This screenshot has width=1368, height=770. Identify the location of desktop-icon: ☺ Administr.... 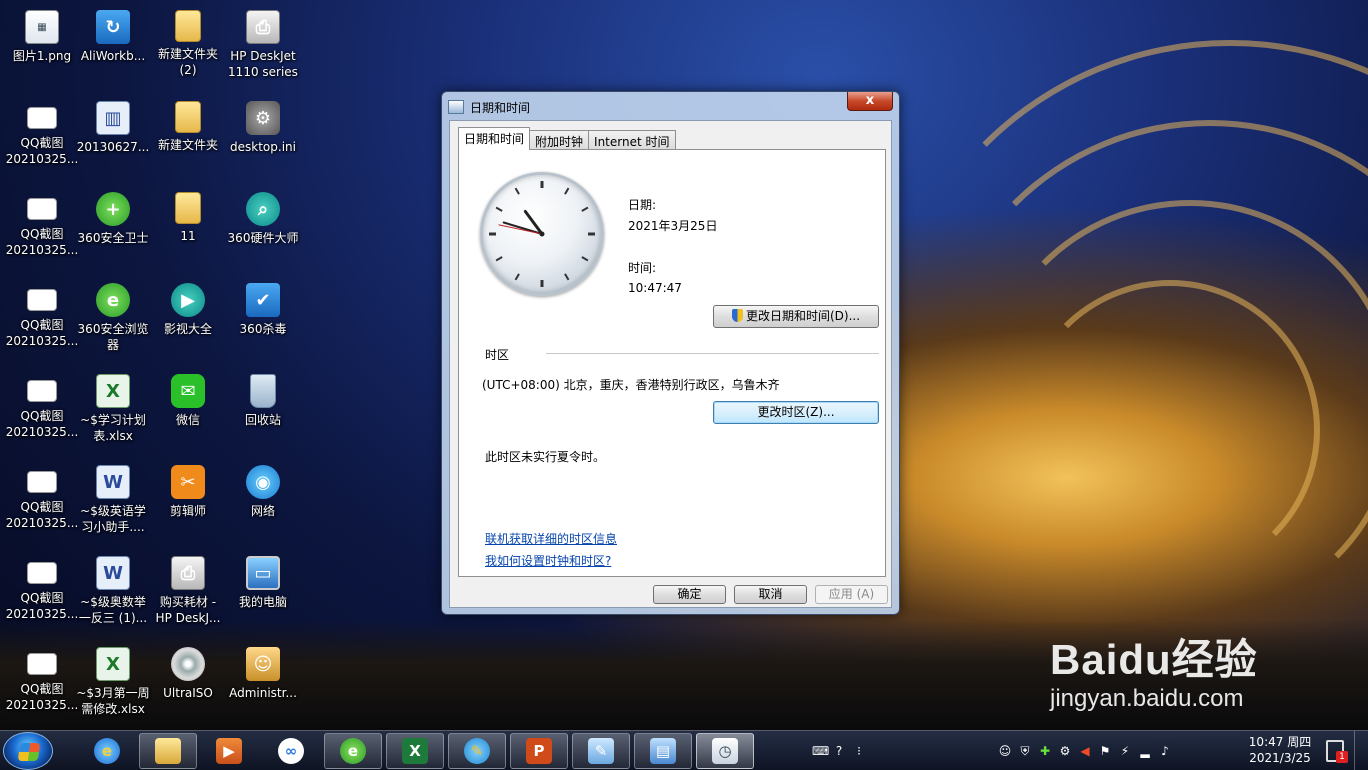
(263, 683).